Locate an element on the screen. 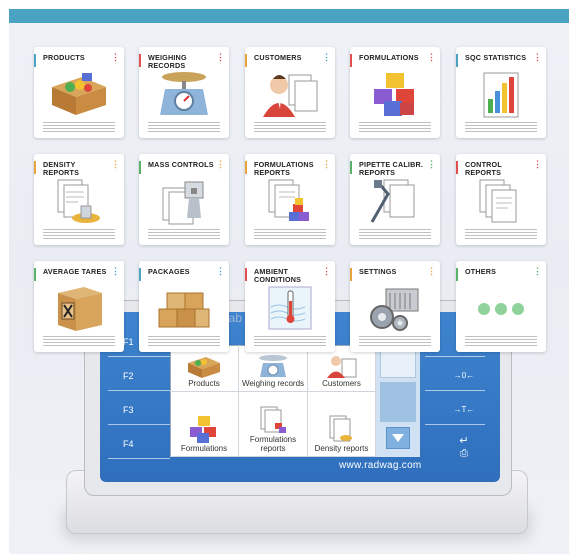  screen-label: Formulations is located at coordinates (204, 448).